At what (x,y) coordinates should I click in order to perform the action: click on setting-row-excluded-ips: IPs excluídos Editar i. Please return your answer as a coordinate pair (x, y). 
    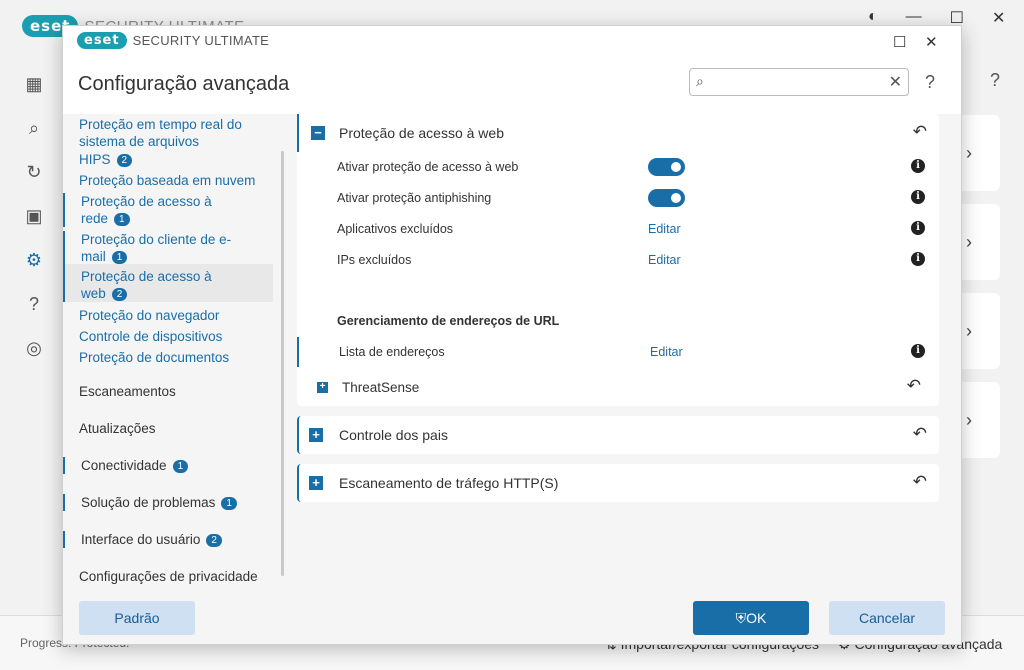
    Looking at the image, I should click on (618, 260).